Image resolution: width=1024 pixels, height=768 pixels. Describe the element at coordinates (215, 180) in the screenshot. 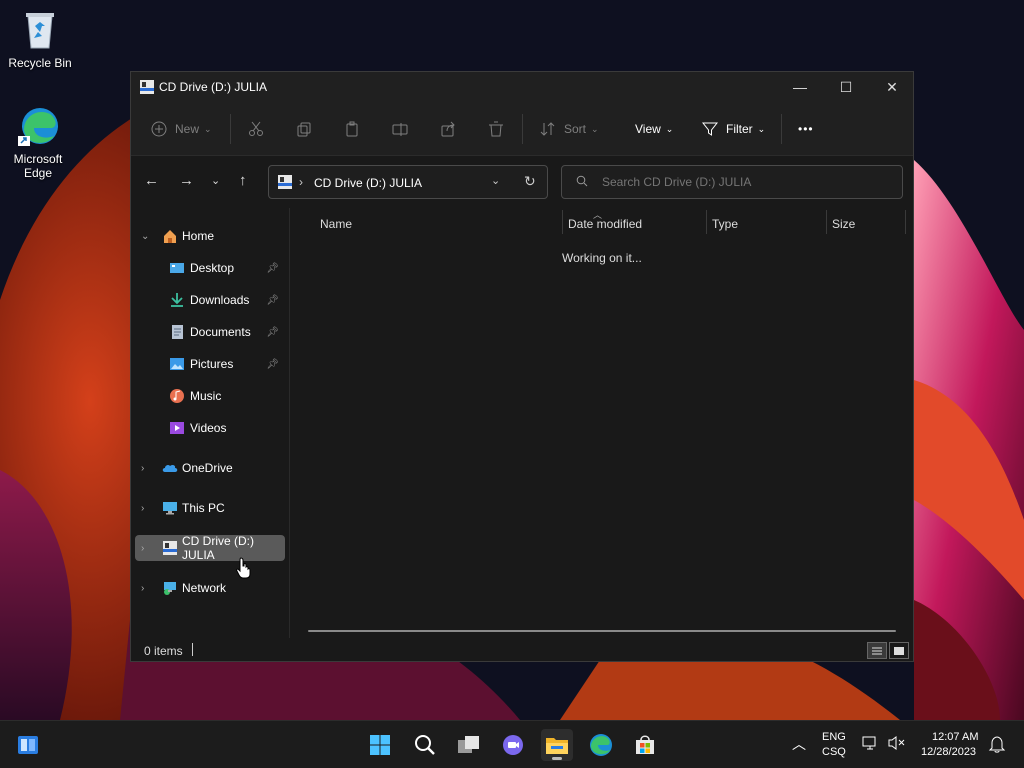

I see `recent-locations-button: ⌄` at that location.